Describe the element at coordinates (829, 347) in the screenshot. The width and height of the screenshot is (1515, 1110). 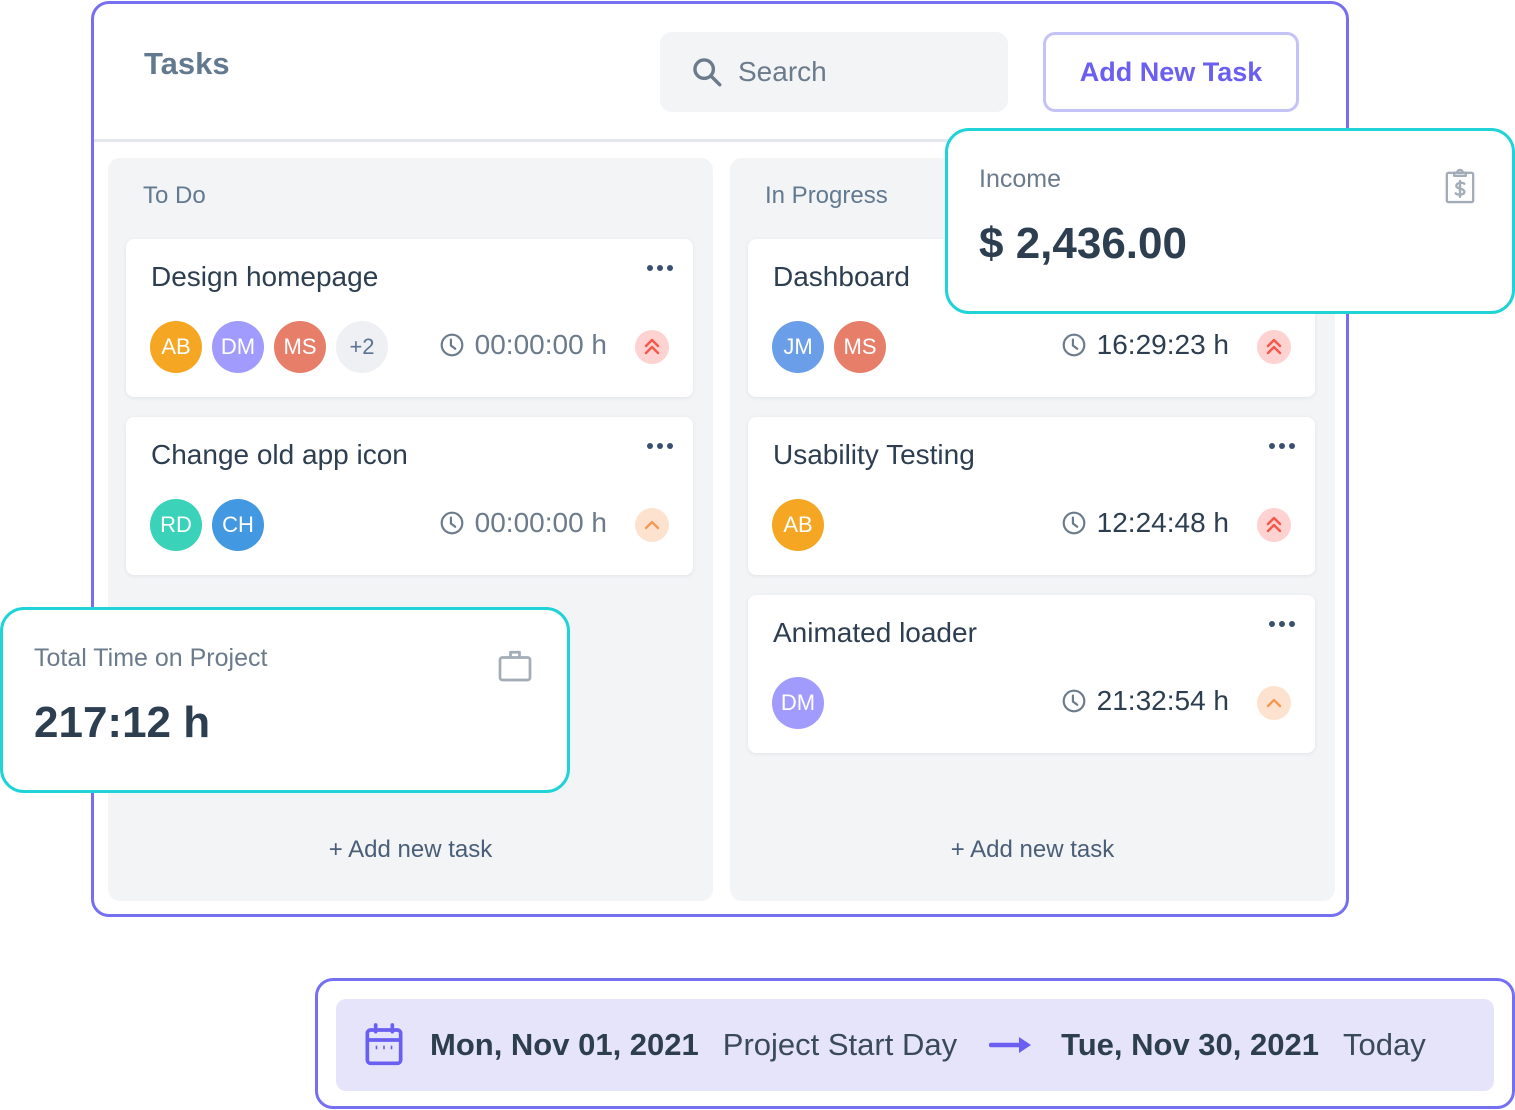
I see `assignees: JM MS` at that location.